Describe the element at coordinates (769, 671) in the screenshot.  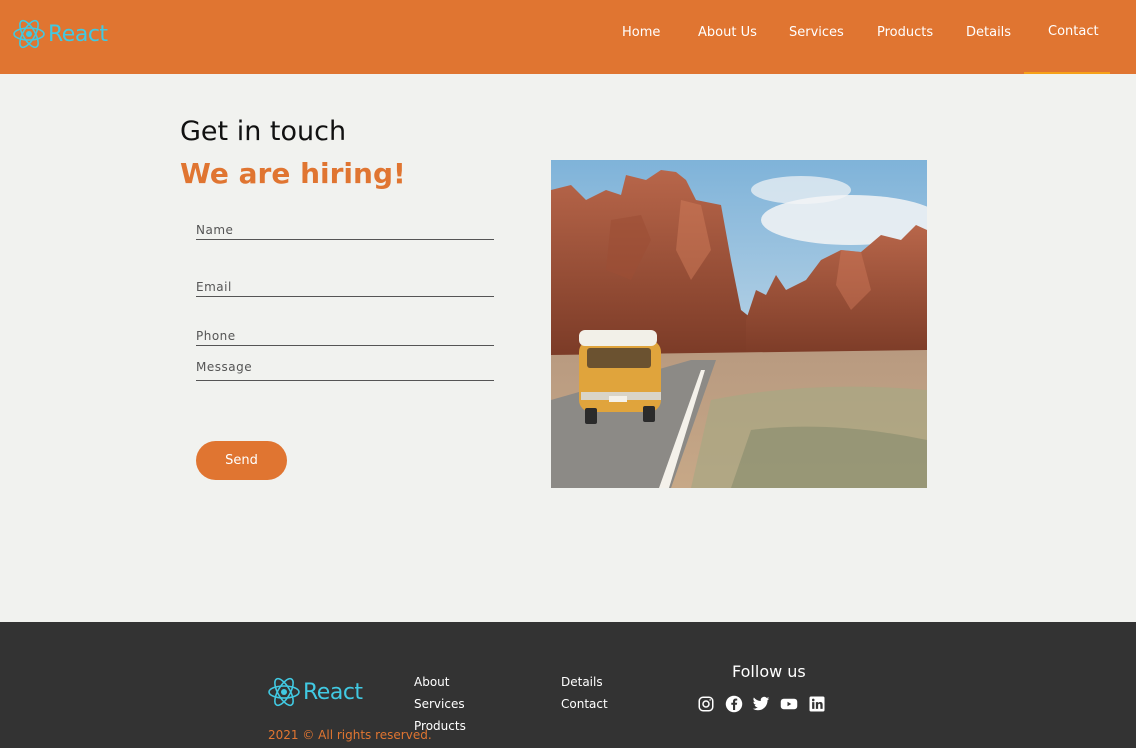
I see `follow-us-heading: Follow us` at that location.